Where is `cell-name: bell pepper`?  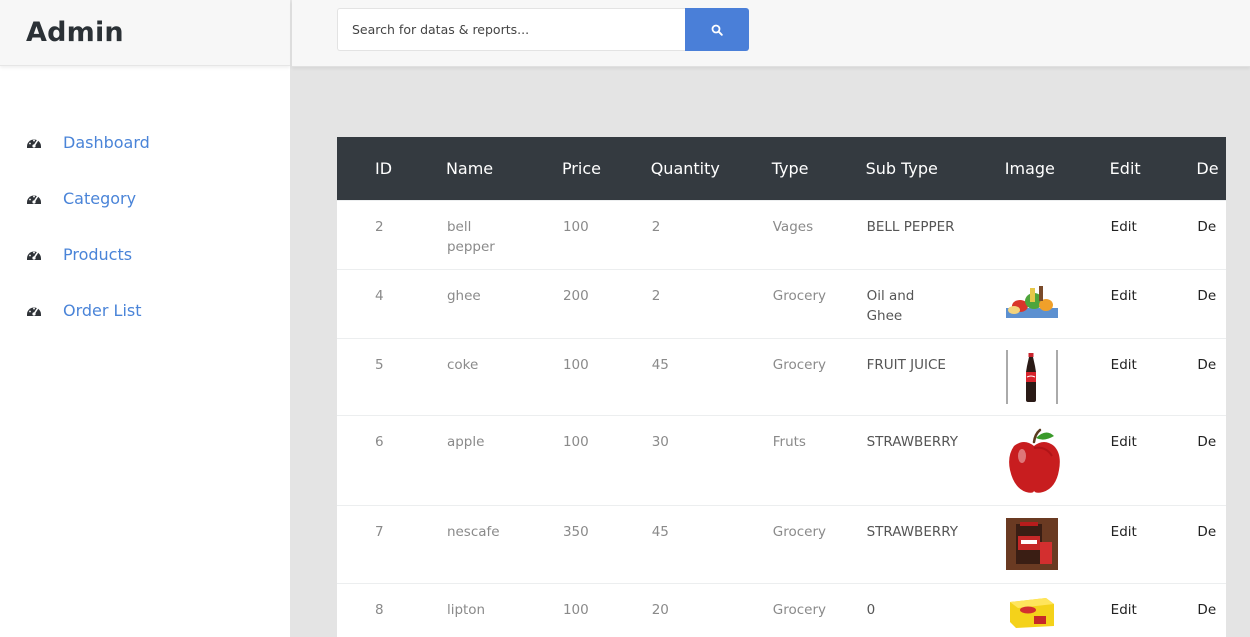
cell-name: bell pepper is located at coordinates (503, 234).